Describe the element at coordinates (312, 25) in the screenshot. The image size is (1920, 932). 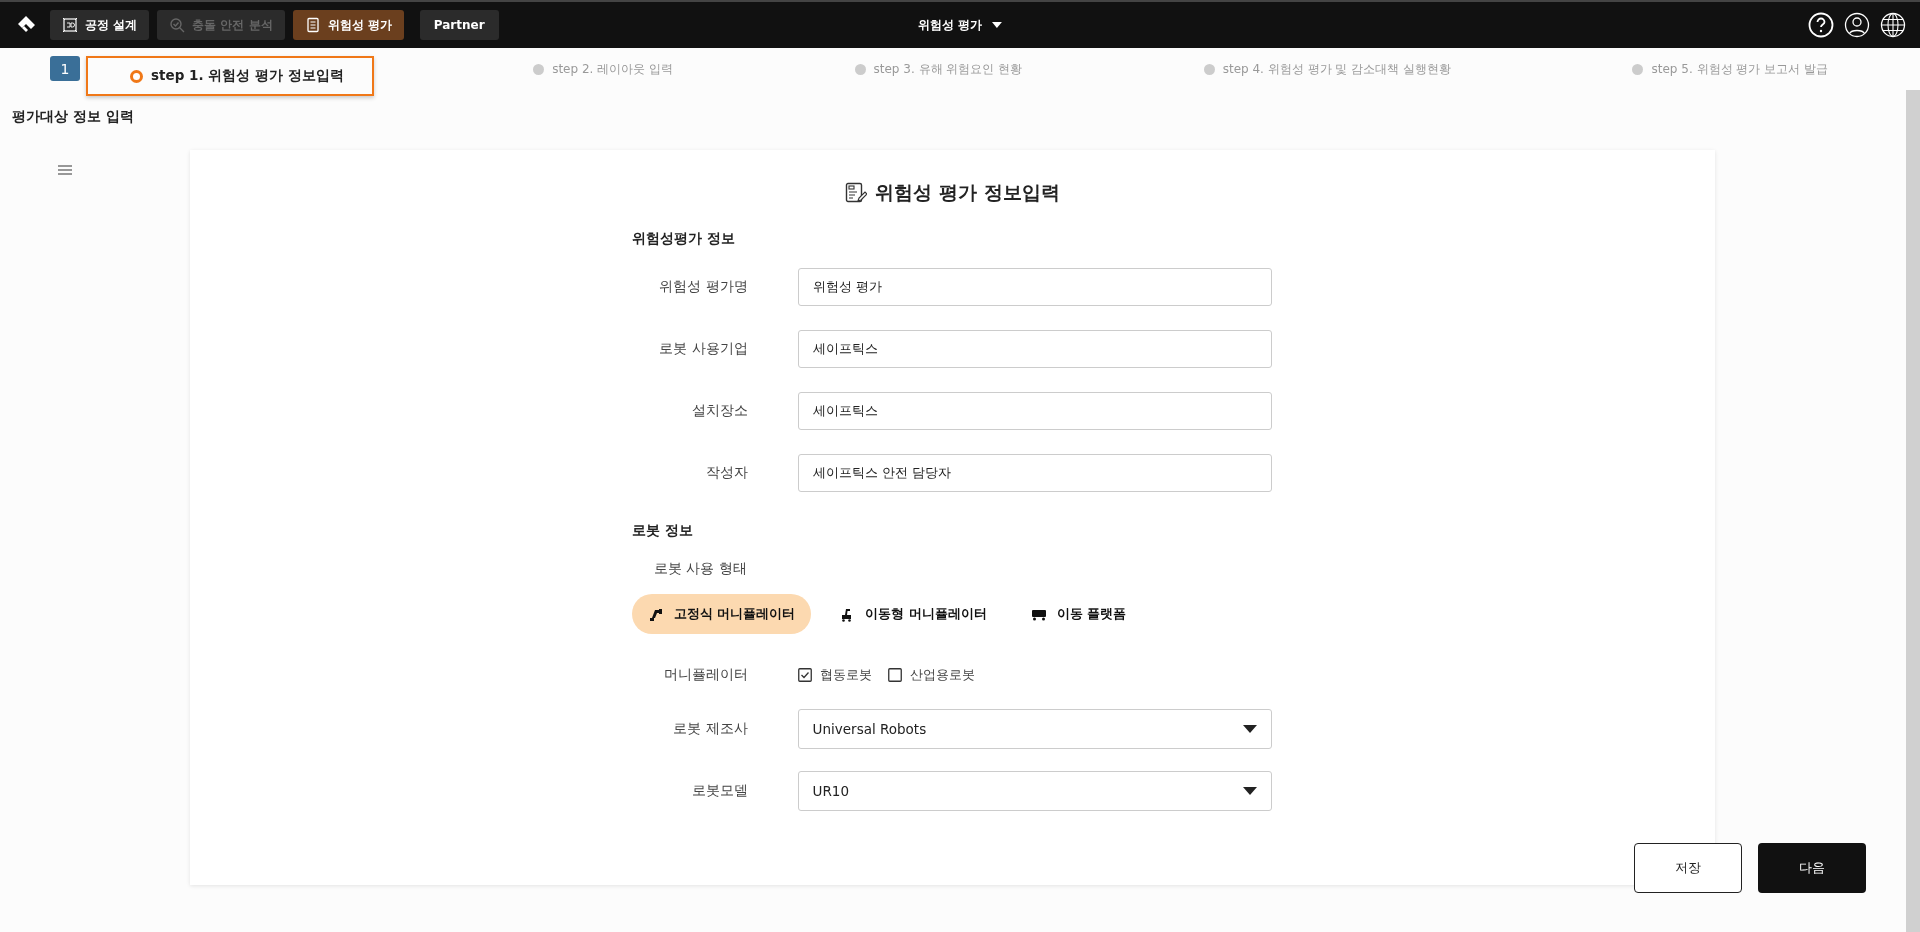
I see `document-icon` at that location.